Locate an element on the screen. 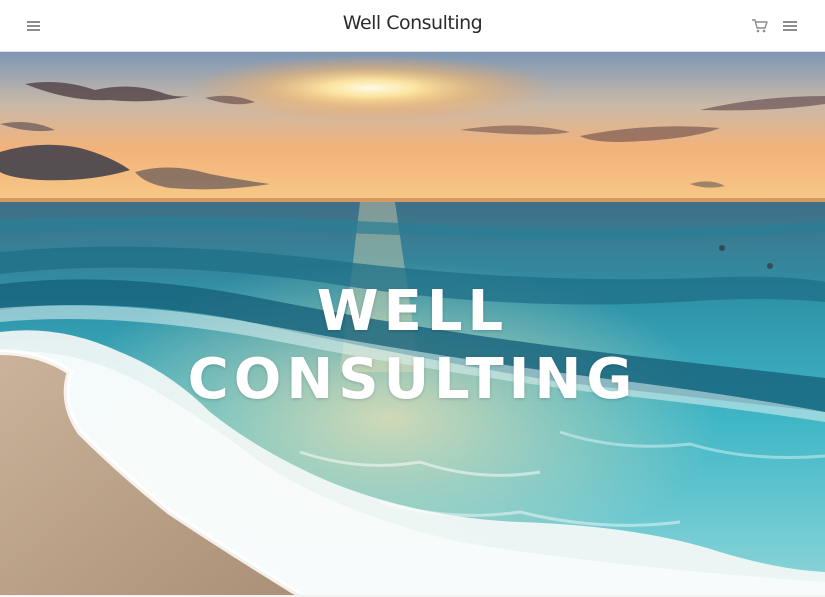  site-title: Well Consulting is located at coordinates (412, 23).